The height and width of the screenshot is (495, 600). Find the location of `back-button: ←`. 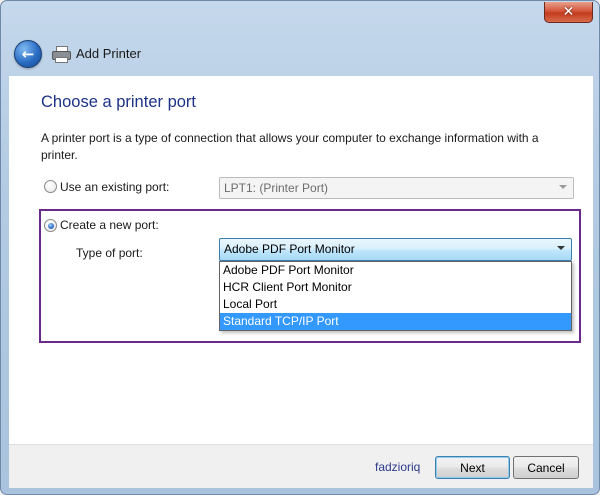

back-button: ← is located at coordinates (28, 53).